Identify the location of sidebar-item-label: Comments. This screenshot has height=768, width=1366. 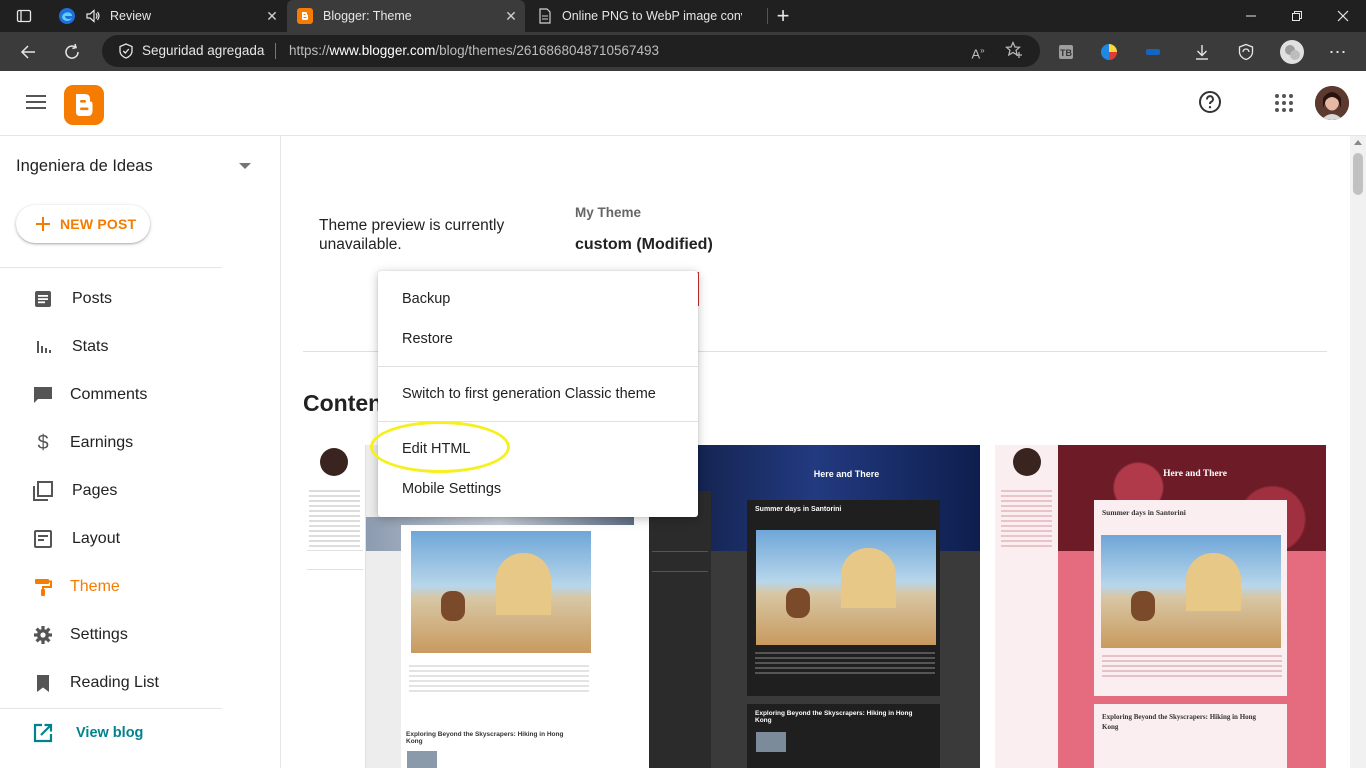
(109, 394).